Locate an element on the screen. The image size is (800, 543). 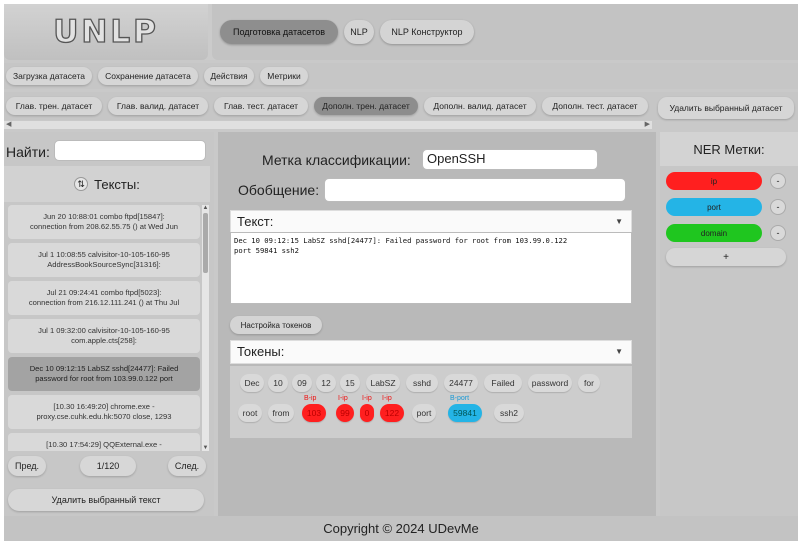
token-chip: root is located at coordinates (250, 413).